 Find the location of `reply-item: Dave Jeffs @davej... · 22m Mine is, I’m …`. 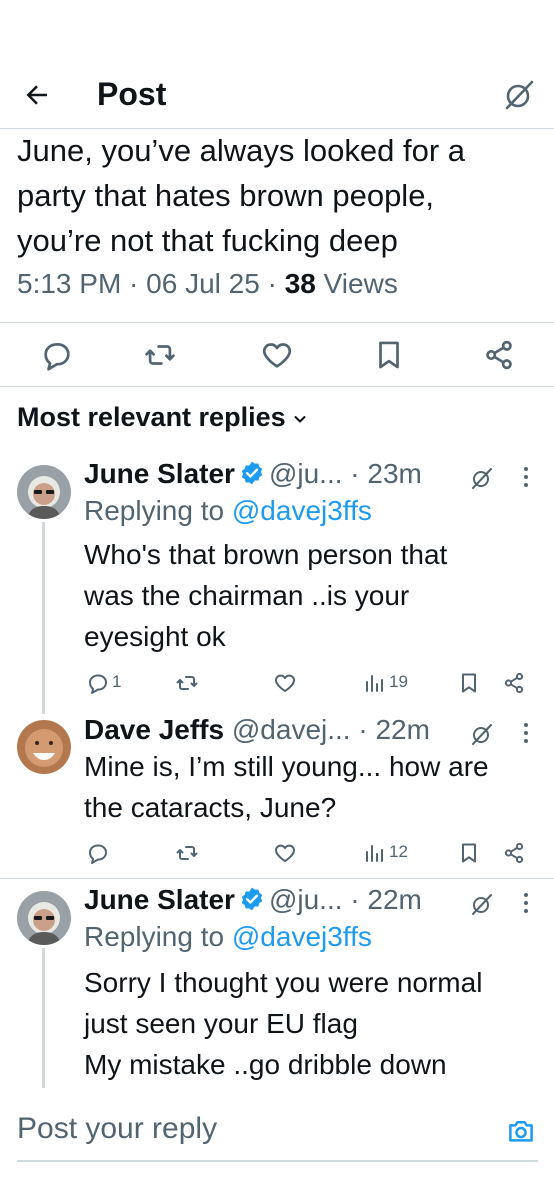

reply-item: Dave Jeffs @davej... · 22m Mine is, I’m … is located at coordinates (277, 794).